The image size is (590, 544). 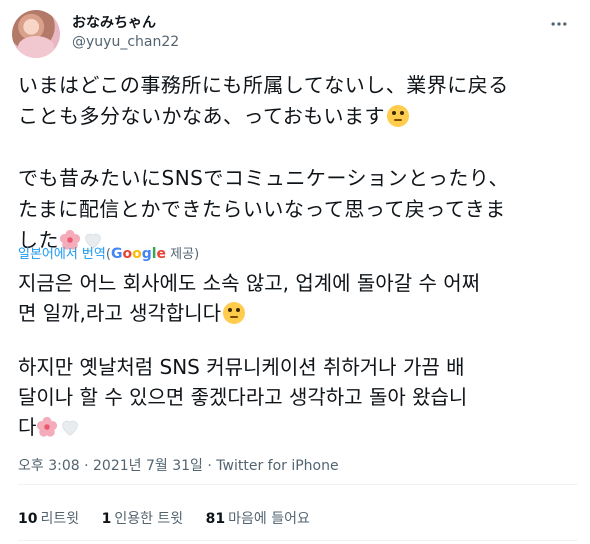 I want to click on tweet-line: ことも多分ないかなあ、っておもいます, so click(x=298, y=116).